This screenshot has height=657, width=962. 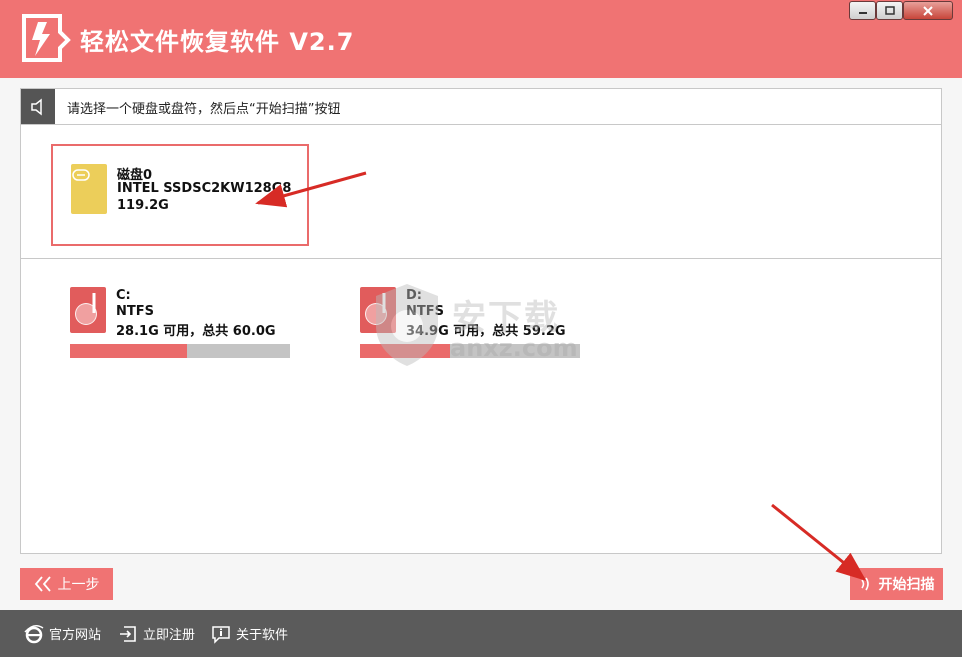 I want to click on maximize-icon, so click(x=889, y=10).